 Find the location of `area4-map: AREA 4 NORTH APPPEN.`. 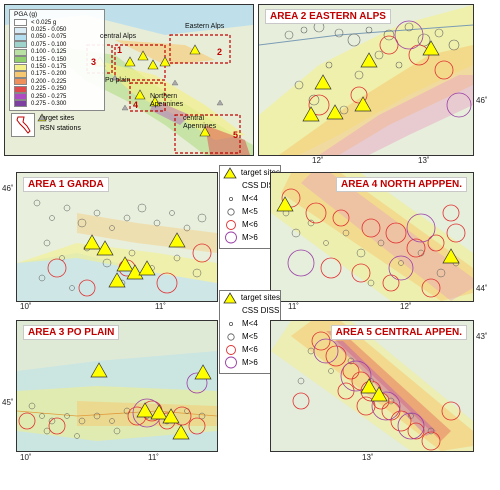

area4-map: AREA 4 NORTH APPPEN. is located at coordinates (372, 237).